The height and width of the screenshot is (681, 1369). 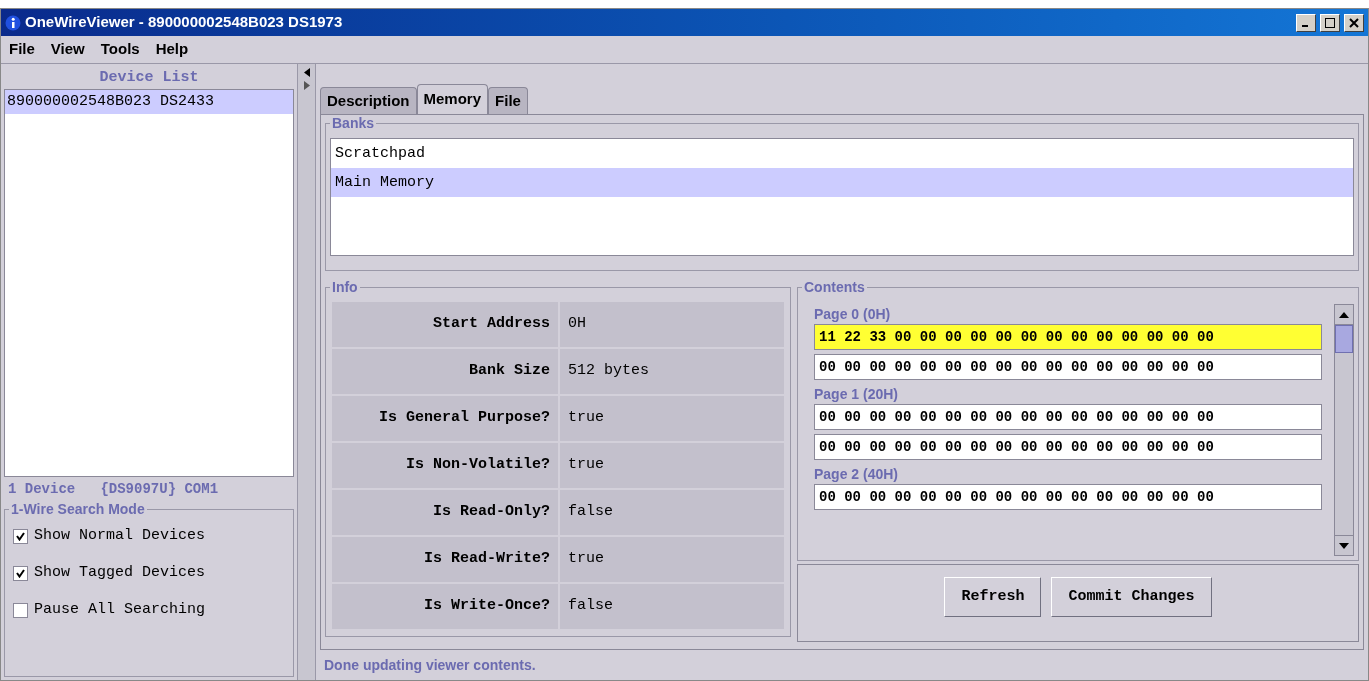 I want to click on hex-field: 11 22 33 00 00 00 00 00 00 00 00 00 00 00 00 00, so click(x=1068, y=337).